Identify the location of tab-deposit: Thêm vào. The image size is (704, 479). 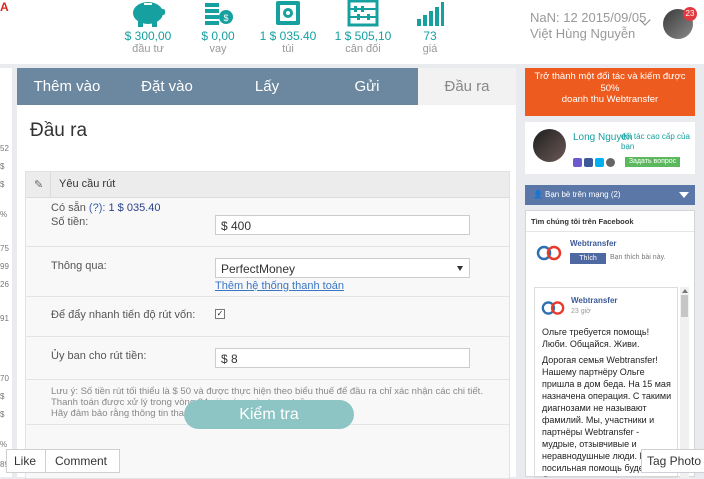
(67, 86).